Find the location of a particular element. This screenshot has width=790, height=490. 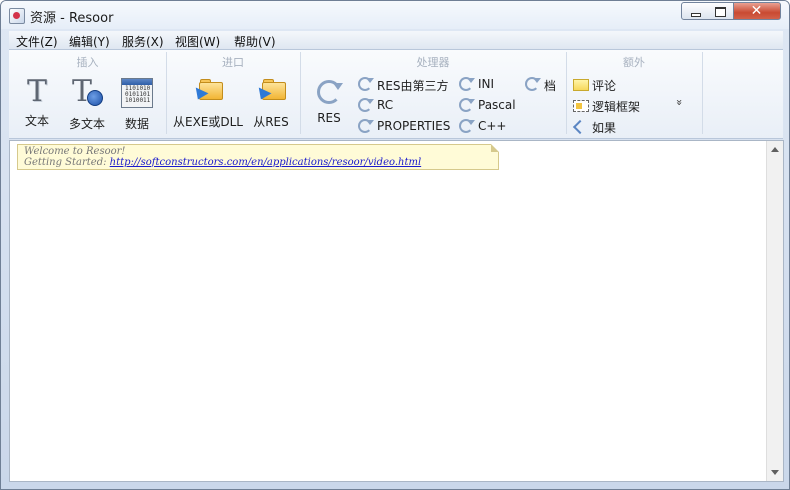

processor-properties-label: PROPERTIES is located at coordinates (414, 126).